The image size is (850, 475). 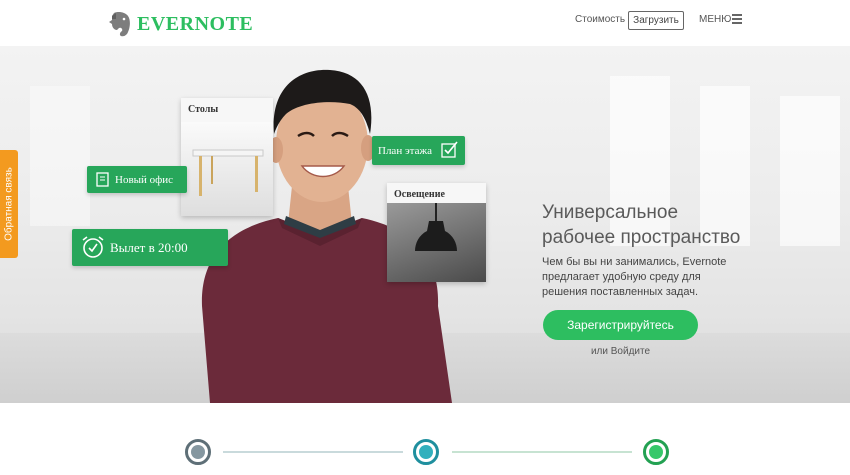 I want to click on table-image, so click(x=227, y=169).